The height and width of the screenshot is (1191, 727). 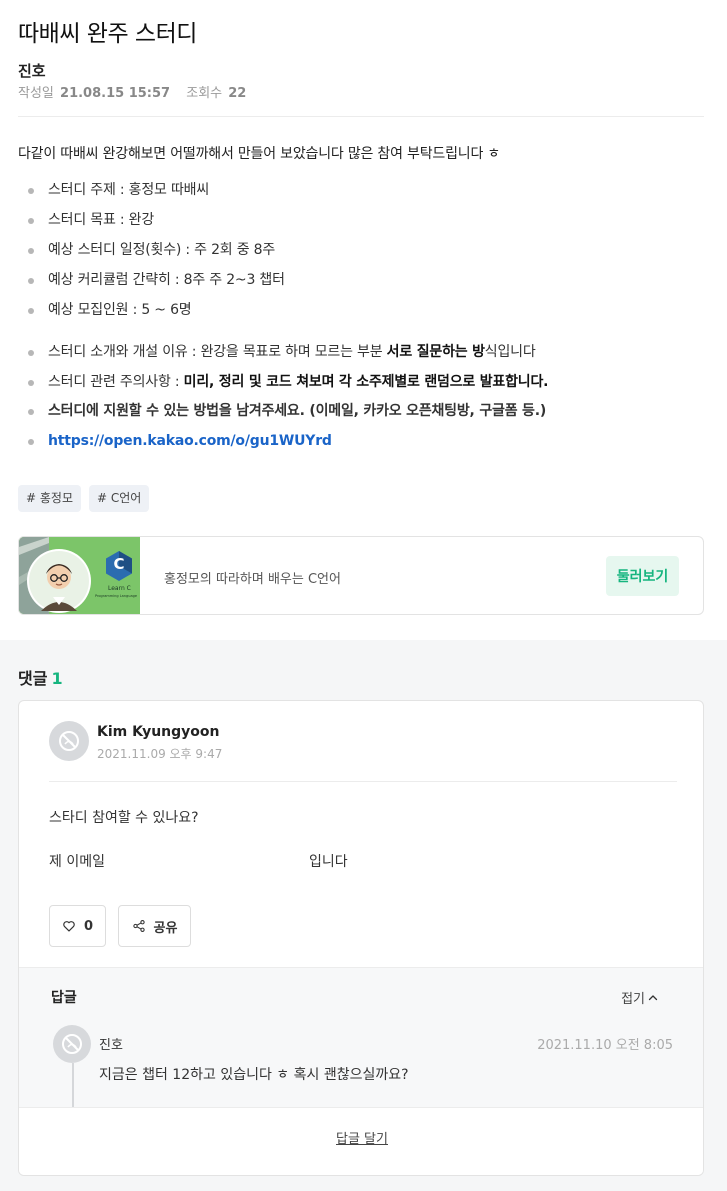 What do you see at coordinates (160, 754) in the screenshot?
I see `comment-date: 2021.11.09 오후 9:47` at bounding box center [160, 754].